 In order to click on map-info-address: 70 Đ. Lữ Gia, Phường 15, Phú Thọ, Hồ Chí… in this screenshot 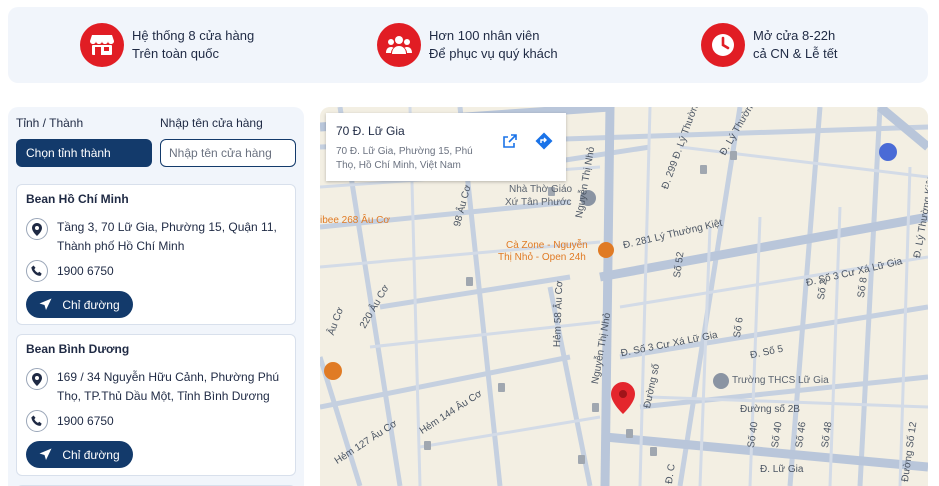, I will do `click(404, 158)`.